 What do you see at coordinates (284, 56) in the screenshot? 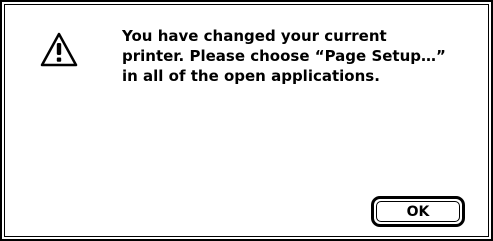
I see `alert-message-line: printer. Please choose “Page Setup…”` at bounding box center [284, 56].